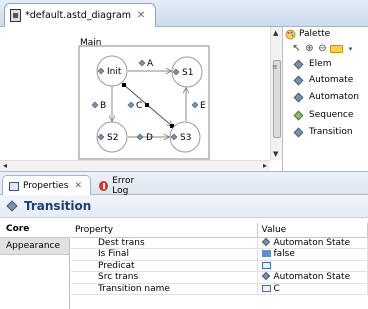 Image resolution: width=368 pixels, height=309 pixels. I want to click on transition-b-label: B, so click(103, 106).